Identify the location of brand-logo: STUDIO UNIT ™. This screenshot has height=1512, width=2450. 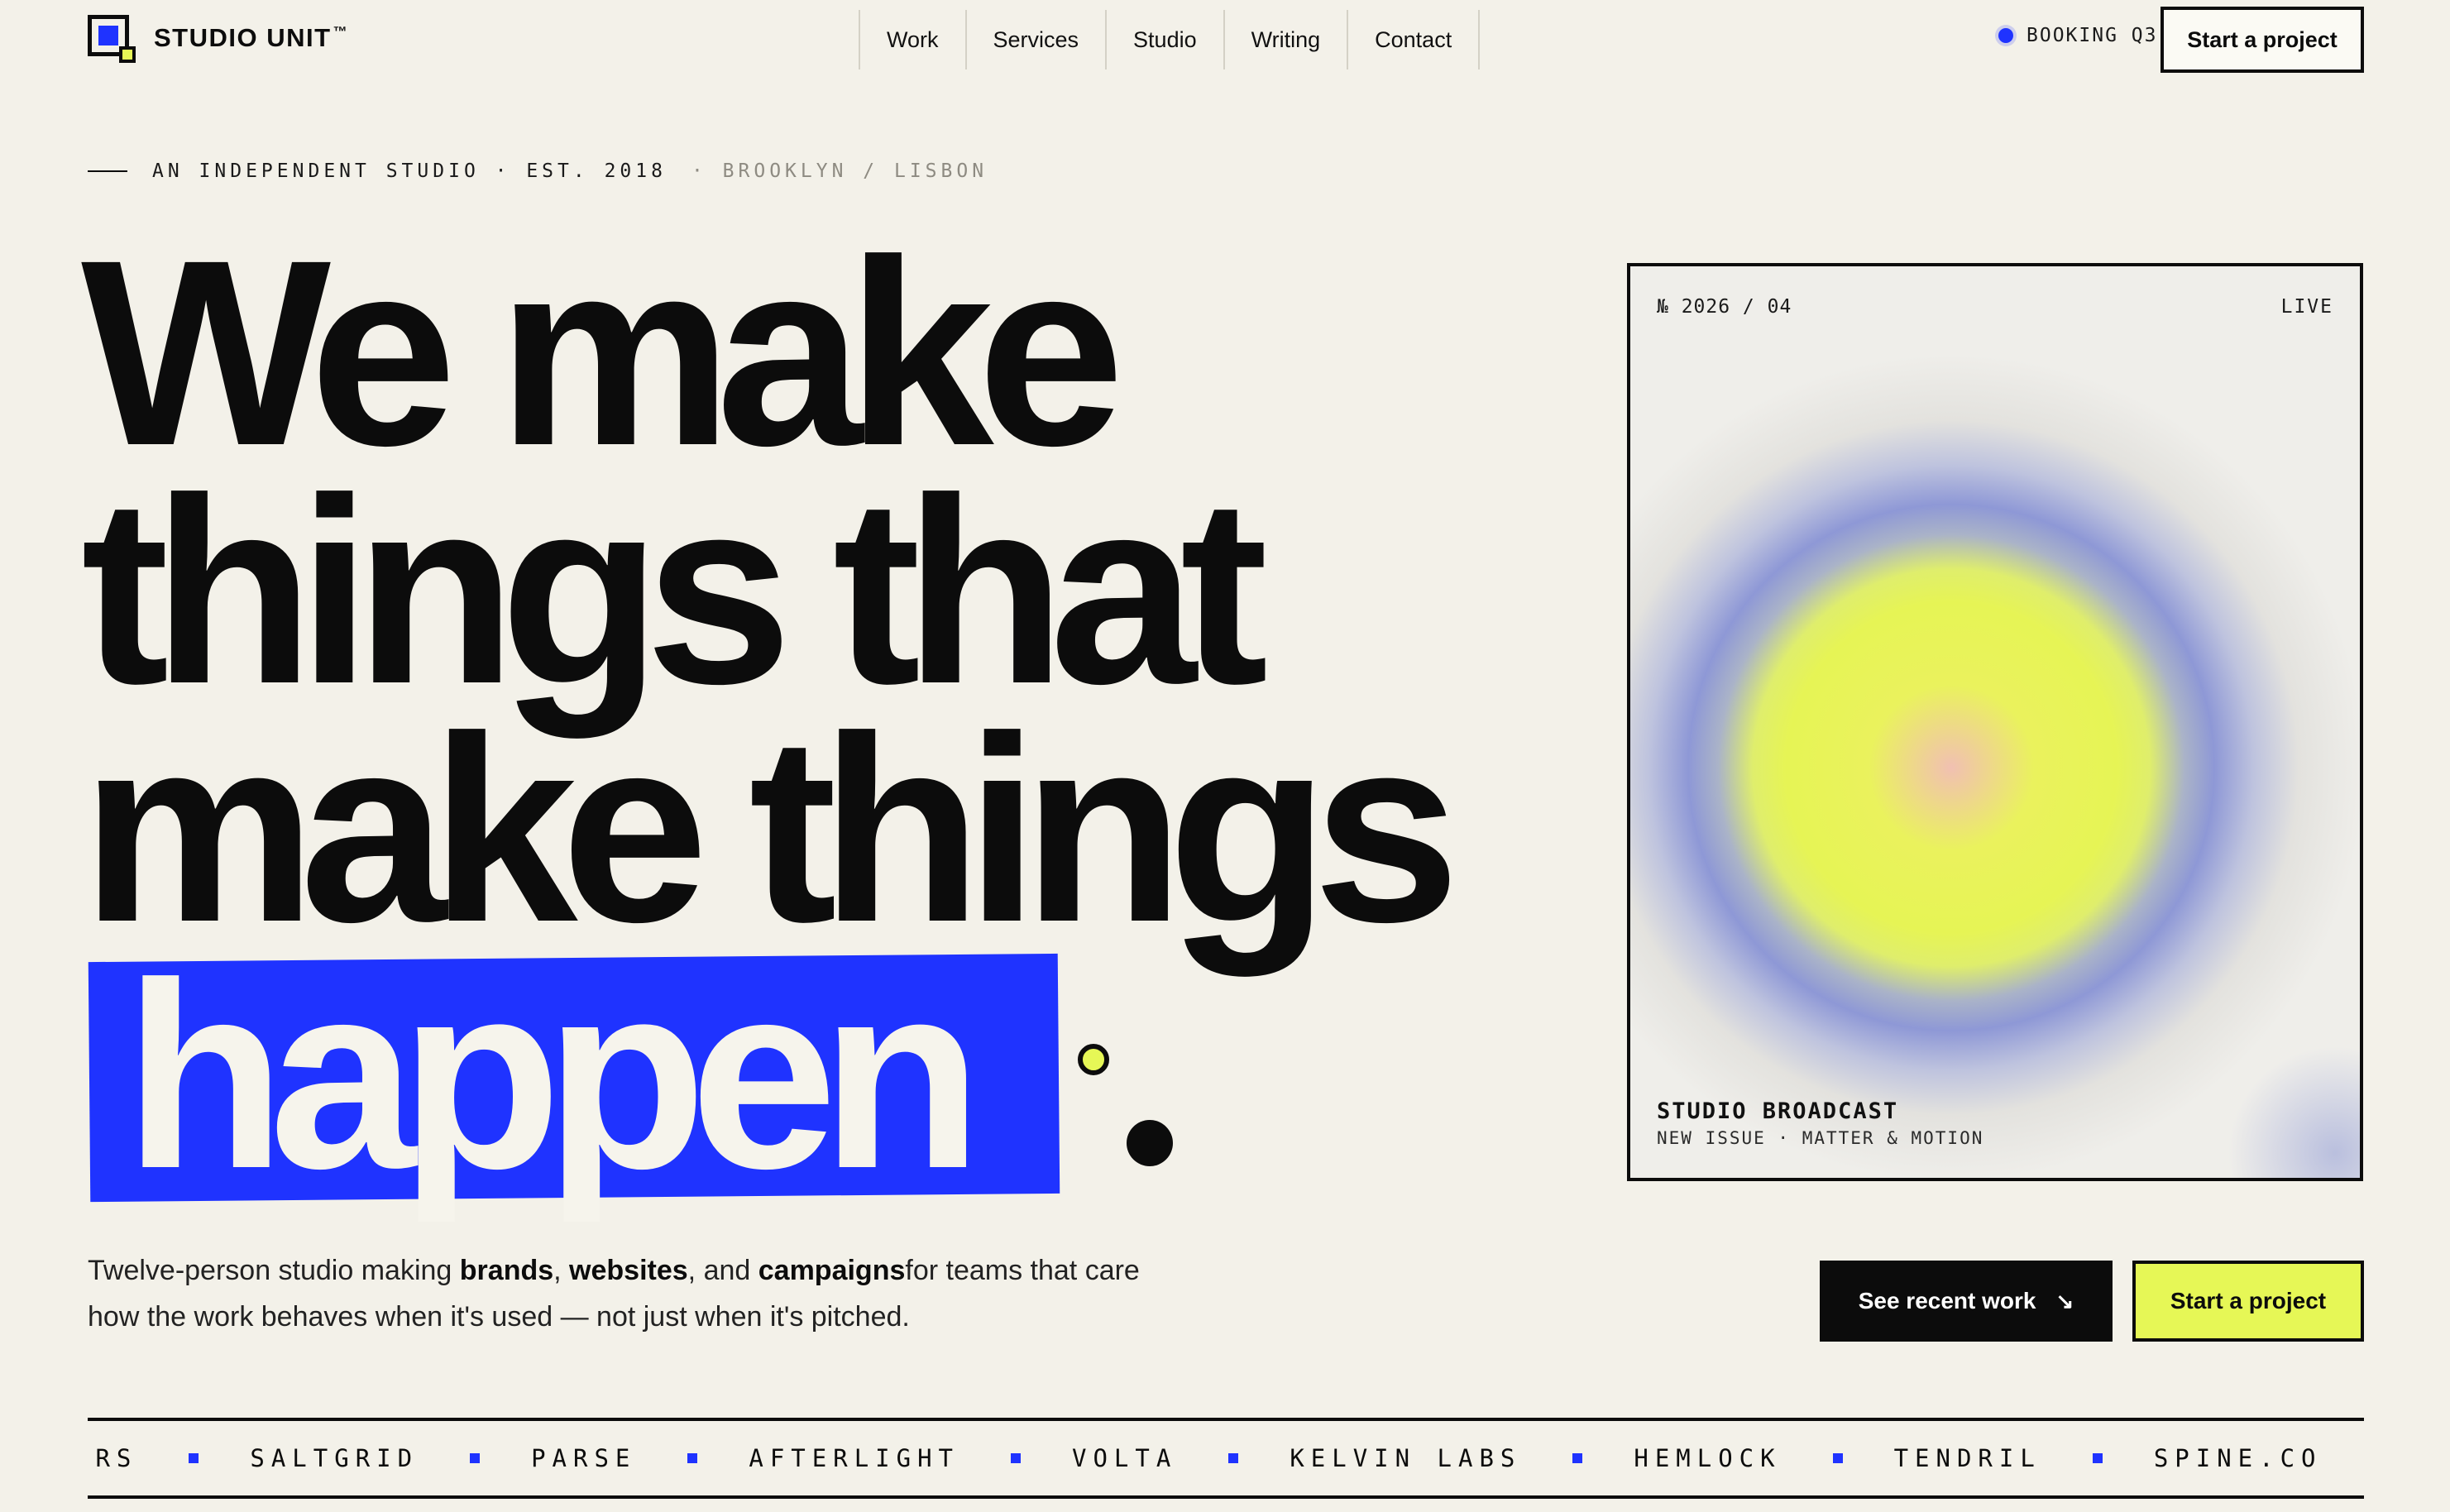
(219, 39).